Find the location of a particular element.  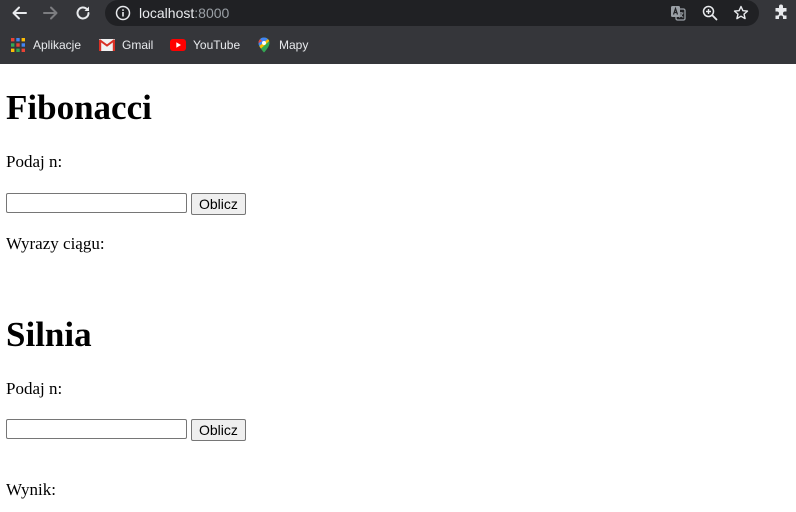

youtube-icon is located at coordinates (178, 45).